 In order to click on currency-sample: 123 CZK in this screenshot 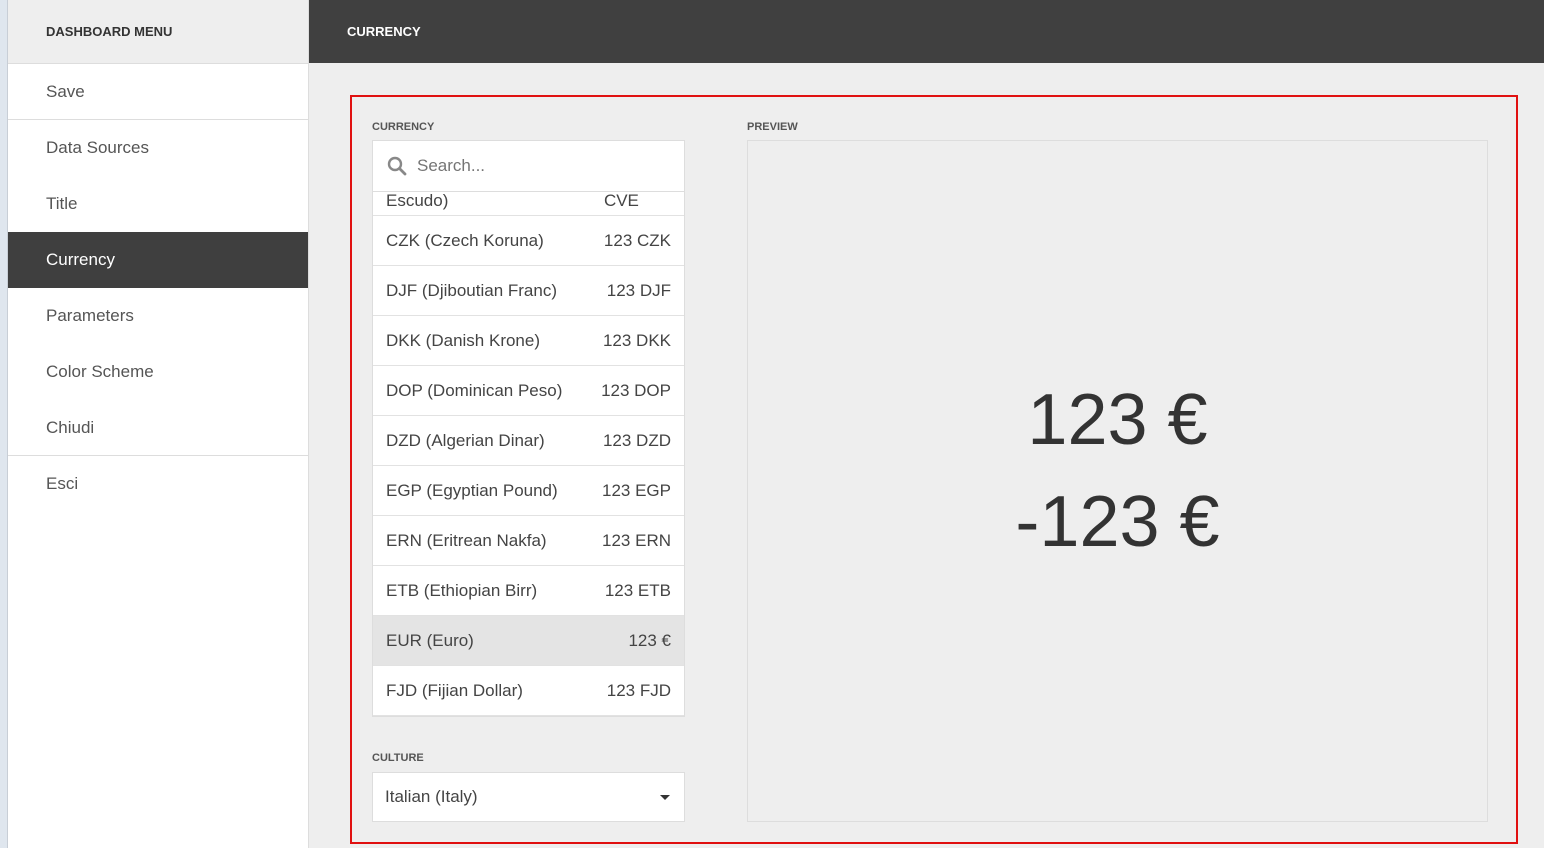, I will do `click(637, 240)`.